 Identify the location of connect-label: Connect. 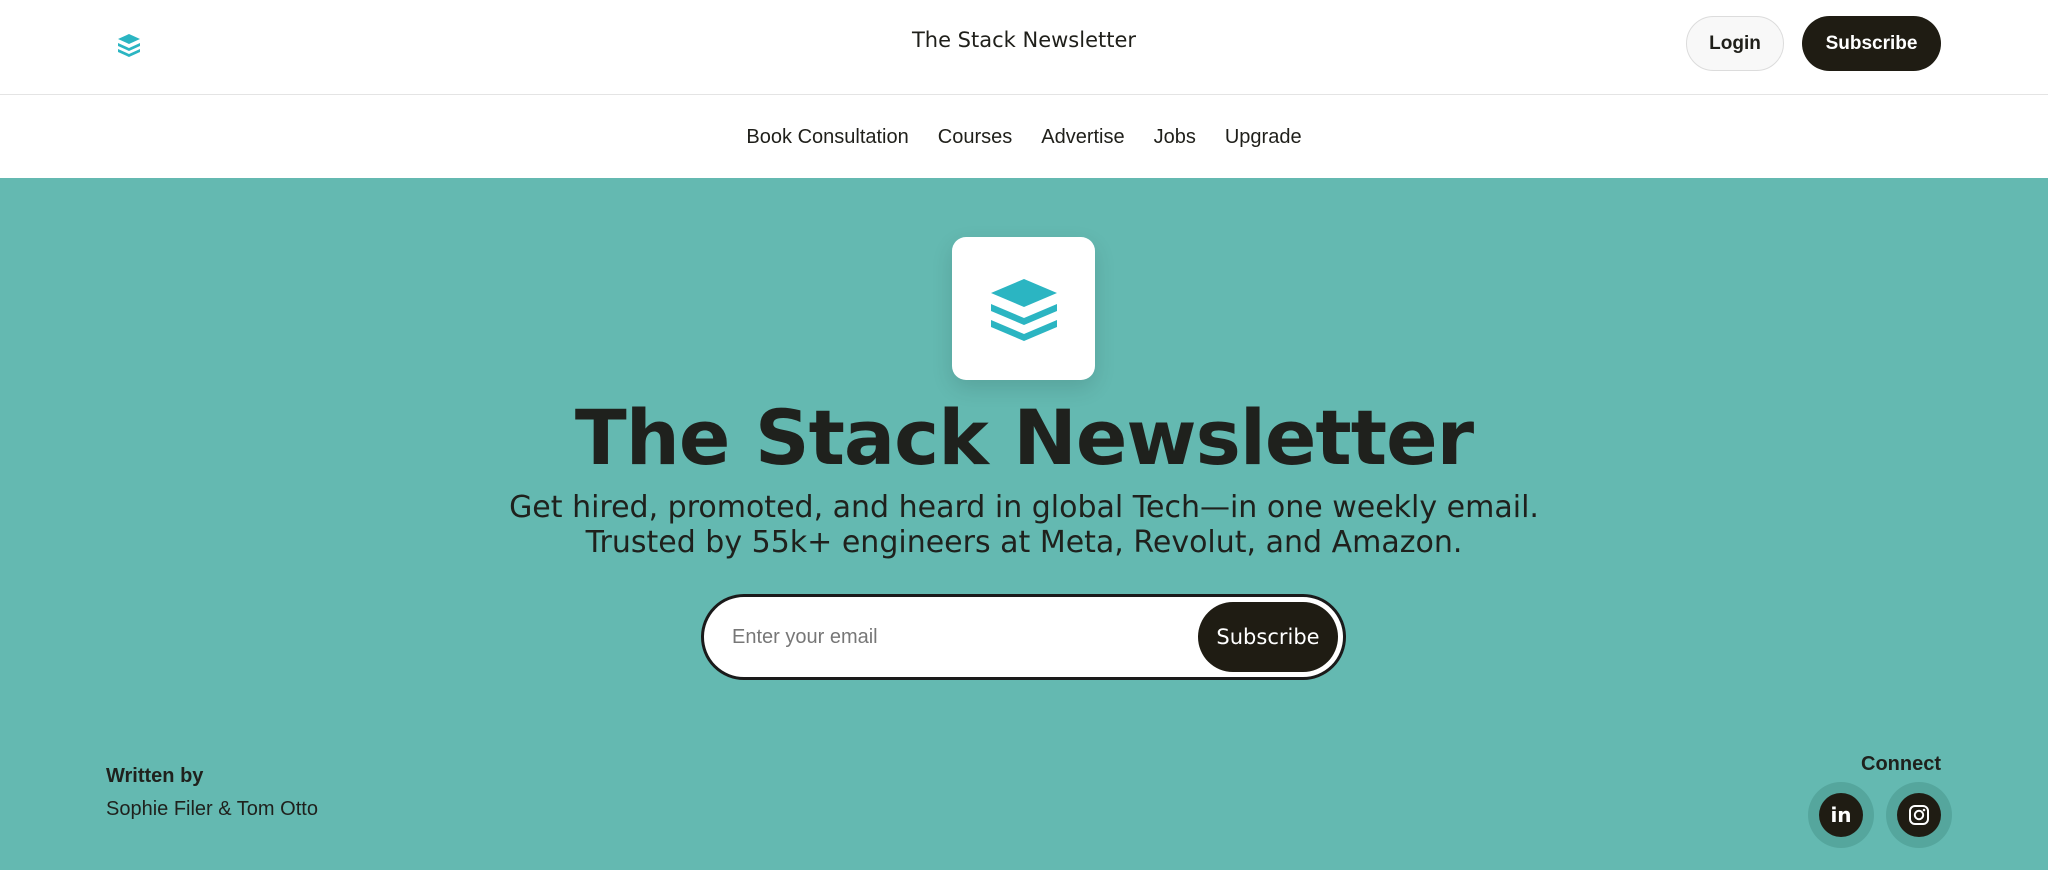
(1901, 764).